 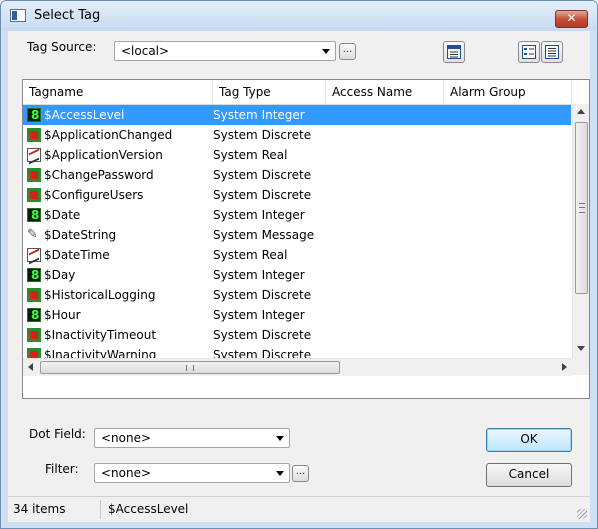 I want to click on vertical-scroll-thumb, so click(x=581, y=208).